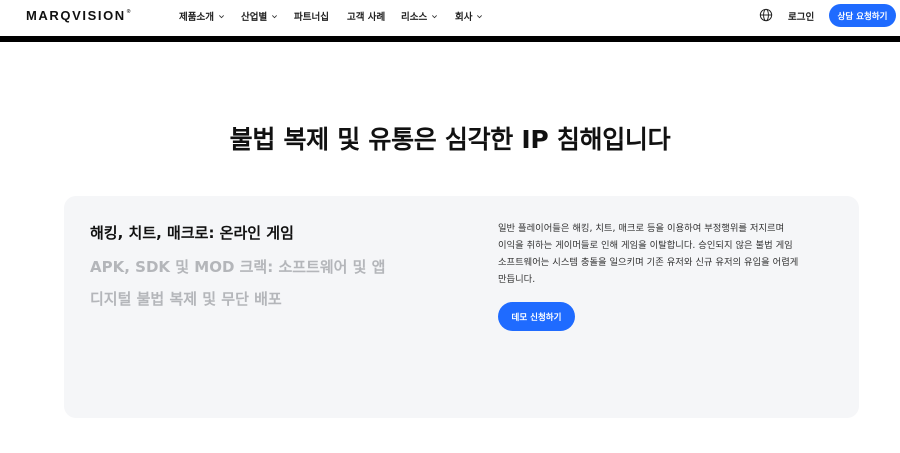  I want to click on nav-item-resources: 리소스, so click(419, 16).